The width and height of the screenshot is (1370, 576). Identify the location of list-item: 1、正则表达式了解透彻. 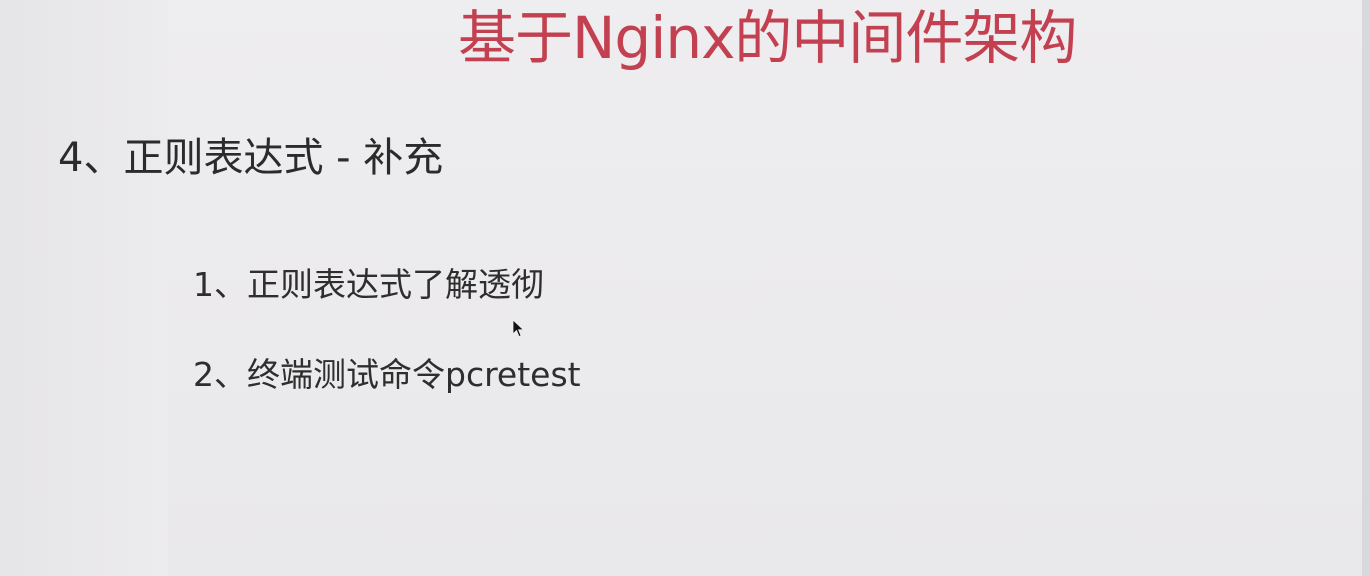
(368, 284).